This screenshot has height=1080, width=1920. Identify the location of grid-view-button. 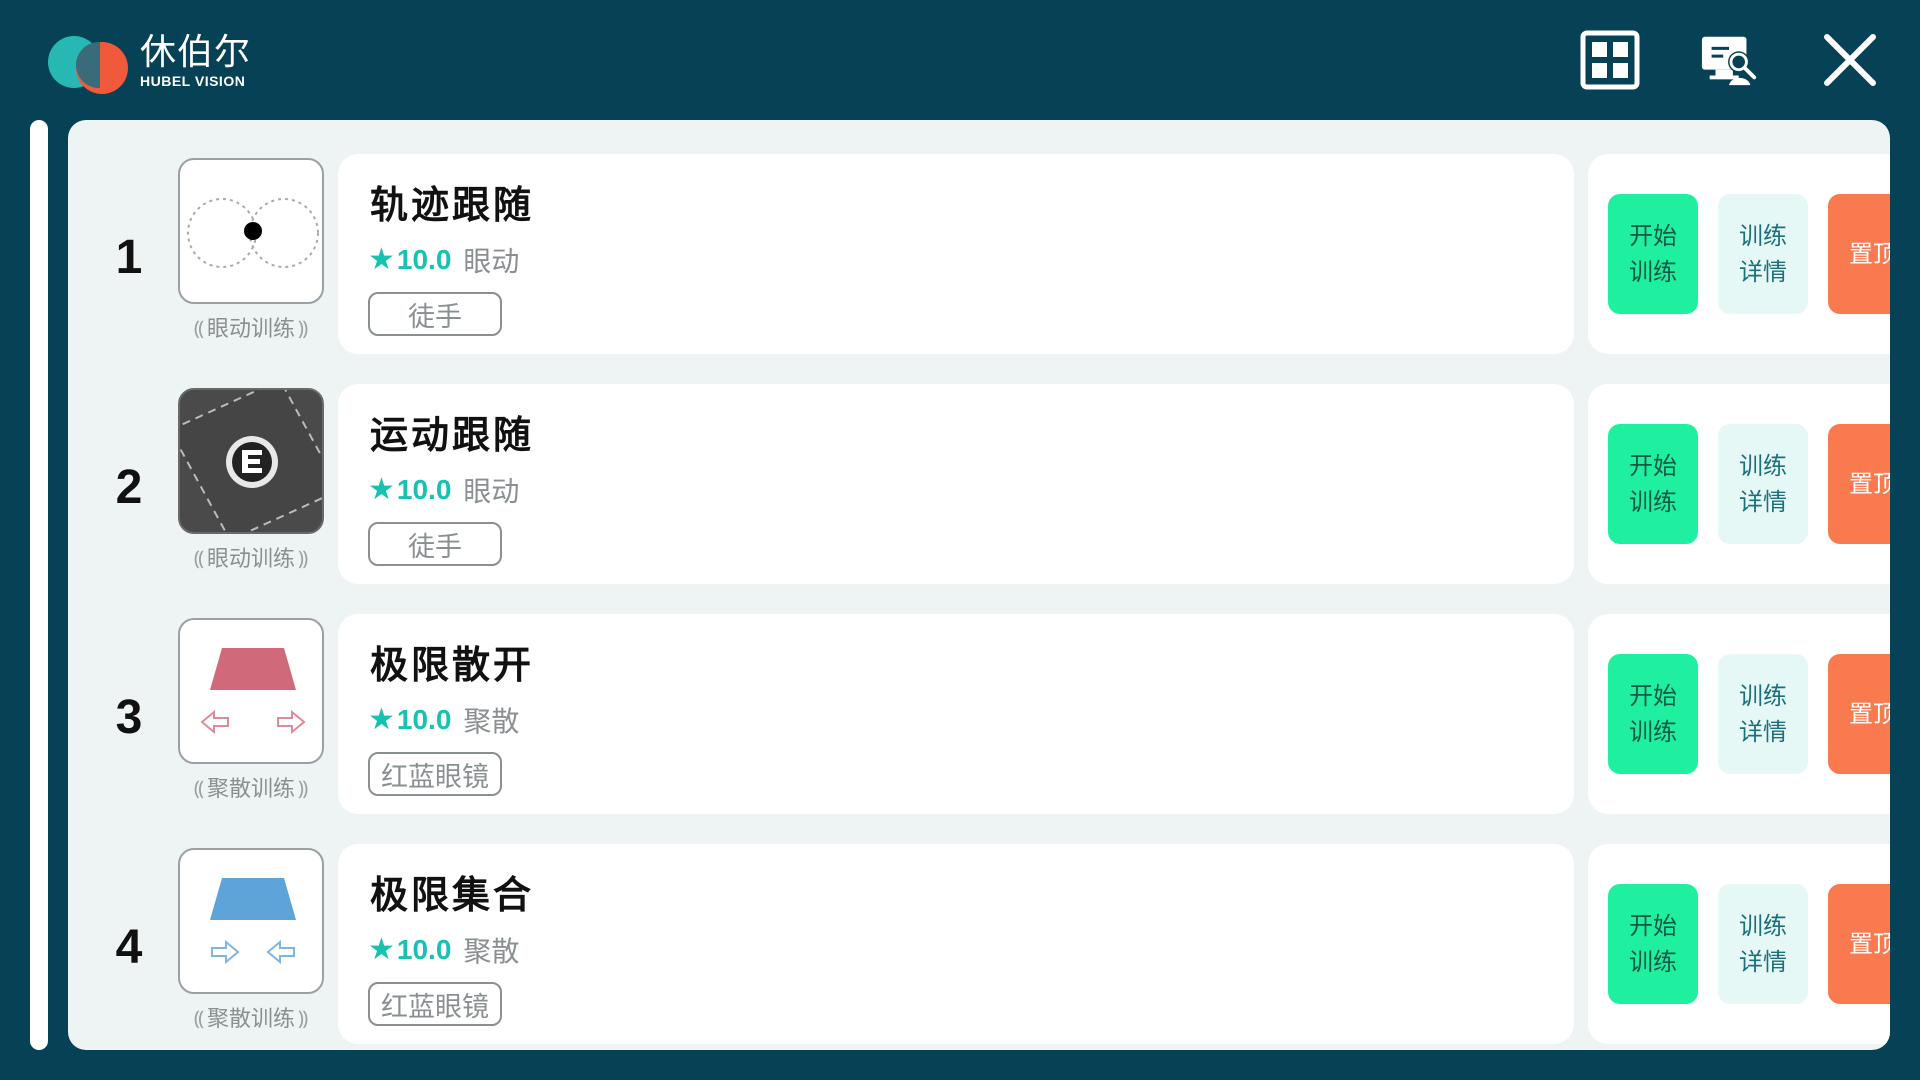
(1610, 60).